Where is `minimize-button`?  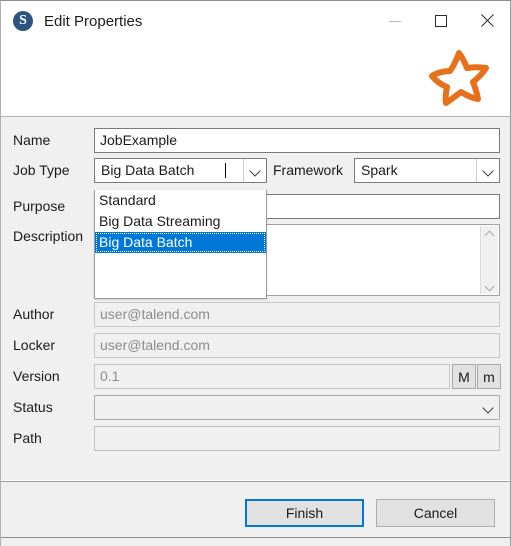
minimize-button is located at coordinates (395, 21).